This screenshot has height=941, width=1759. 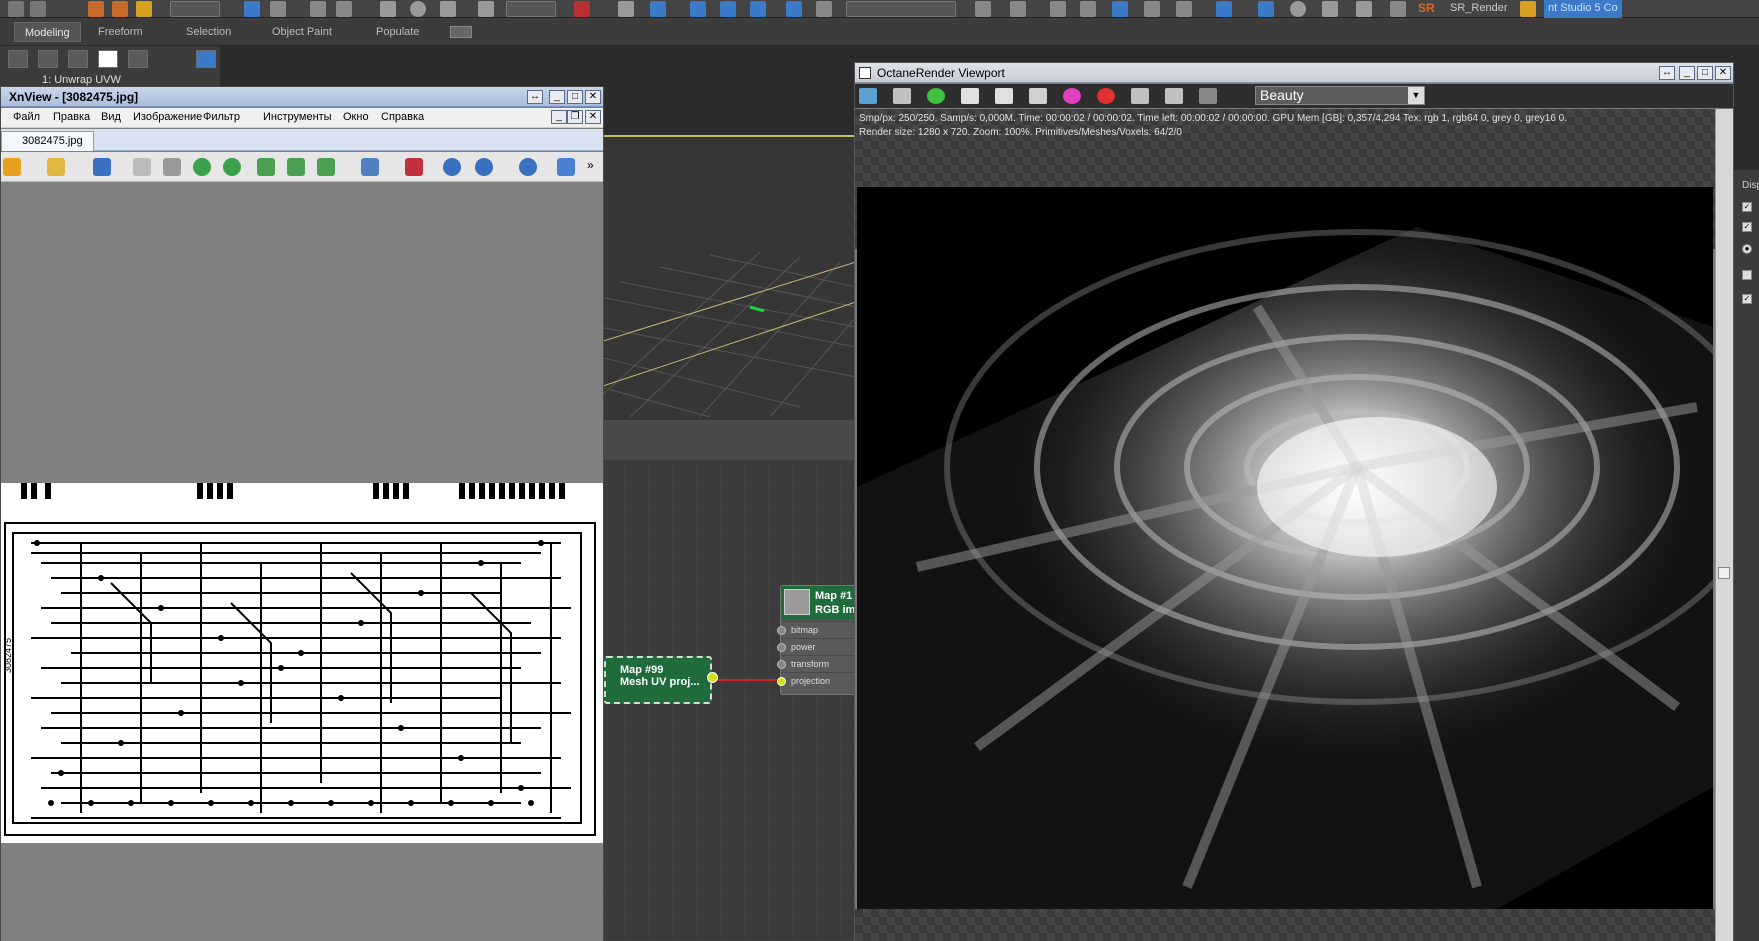 I want to click on curve-editor-icon, so click(x=1152, y=9).